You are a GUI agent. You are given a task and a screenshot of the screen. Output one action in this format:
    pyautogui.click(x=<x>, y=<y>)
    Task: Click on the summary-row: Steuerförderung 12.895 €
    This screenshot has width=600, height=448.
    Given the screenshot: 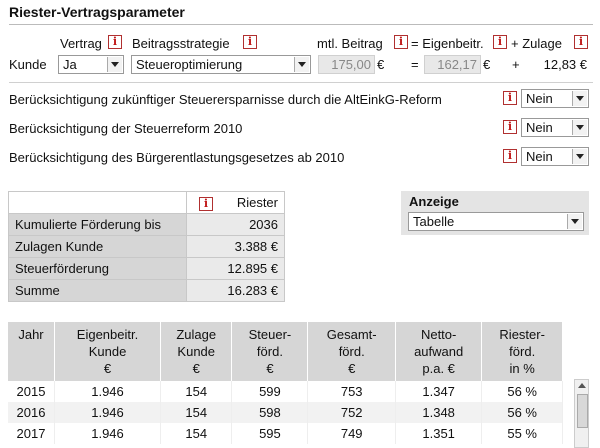 What is the action you would take?
    pyautogui.click(x=146, y=268)
    